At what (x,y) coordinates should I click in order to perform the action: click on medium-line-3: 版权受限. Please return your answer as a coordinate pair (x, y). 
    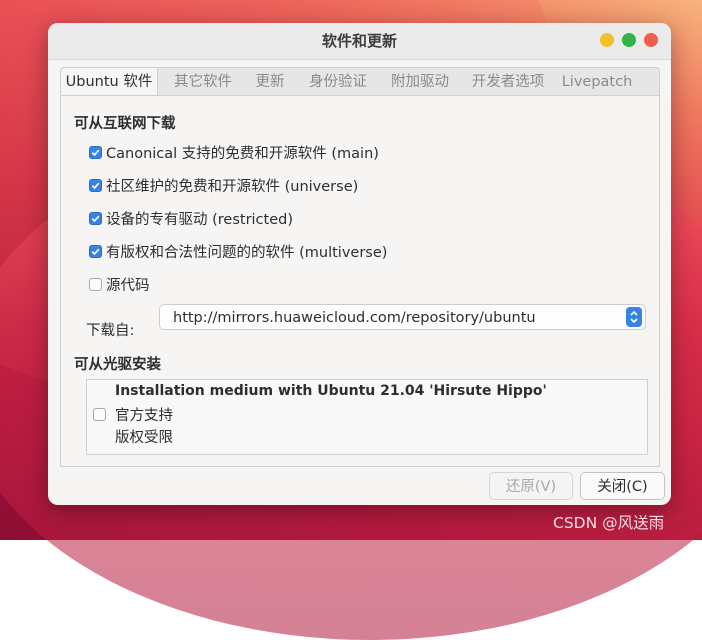
    Looking at the image, I should click on (144, 438).